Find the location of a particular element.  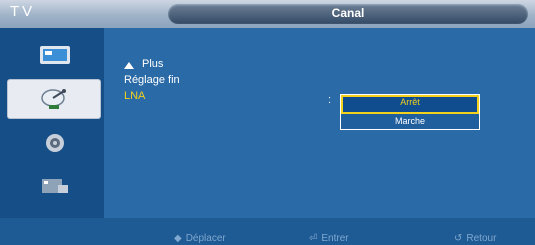

hint-enter: ⏎ Entrer is located at coordinates (329, 238).